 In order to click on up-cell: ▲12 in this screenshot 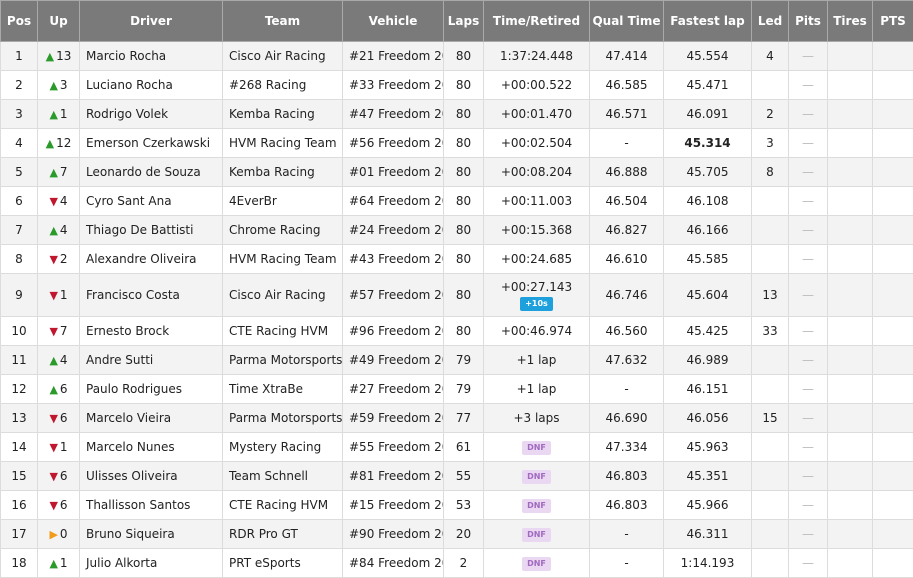, I will do `click(59, 143)`.